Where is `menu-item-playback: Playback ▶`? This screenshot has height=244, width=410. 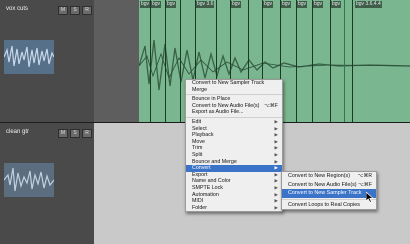 menu-item-playback: Playback ▶ is located at coordinates (234, 135).